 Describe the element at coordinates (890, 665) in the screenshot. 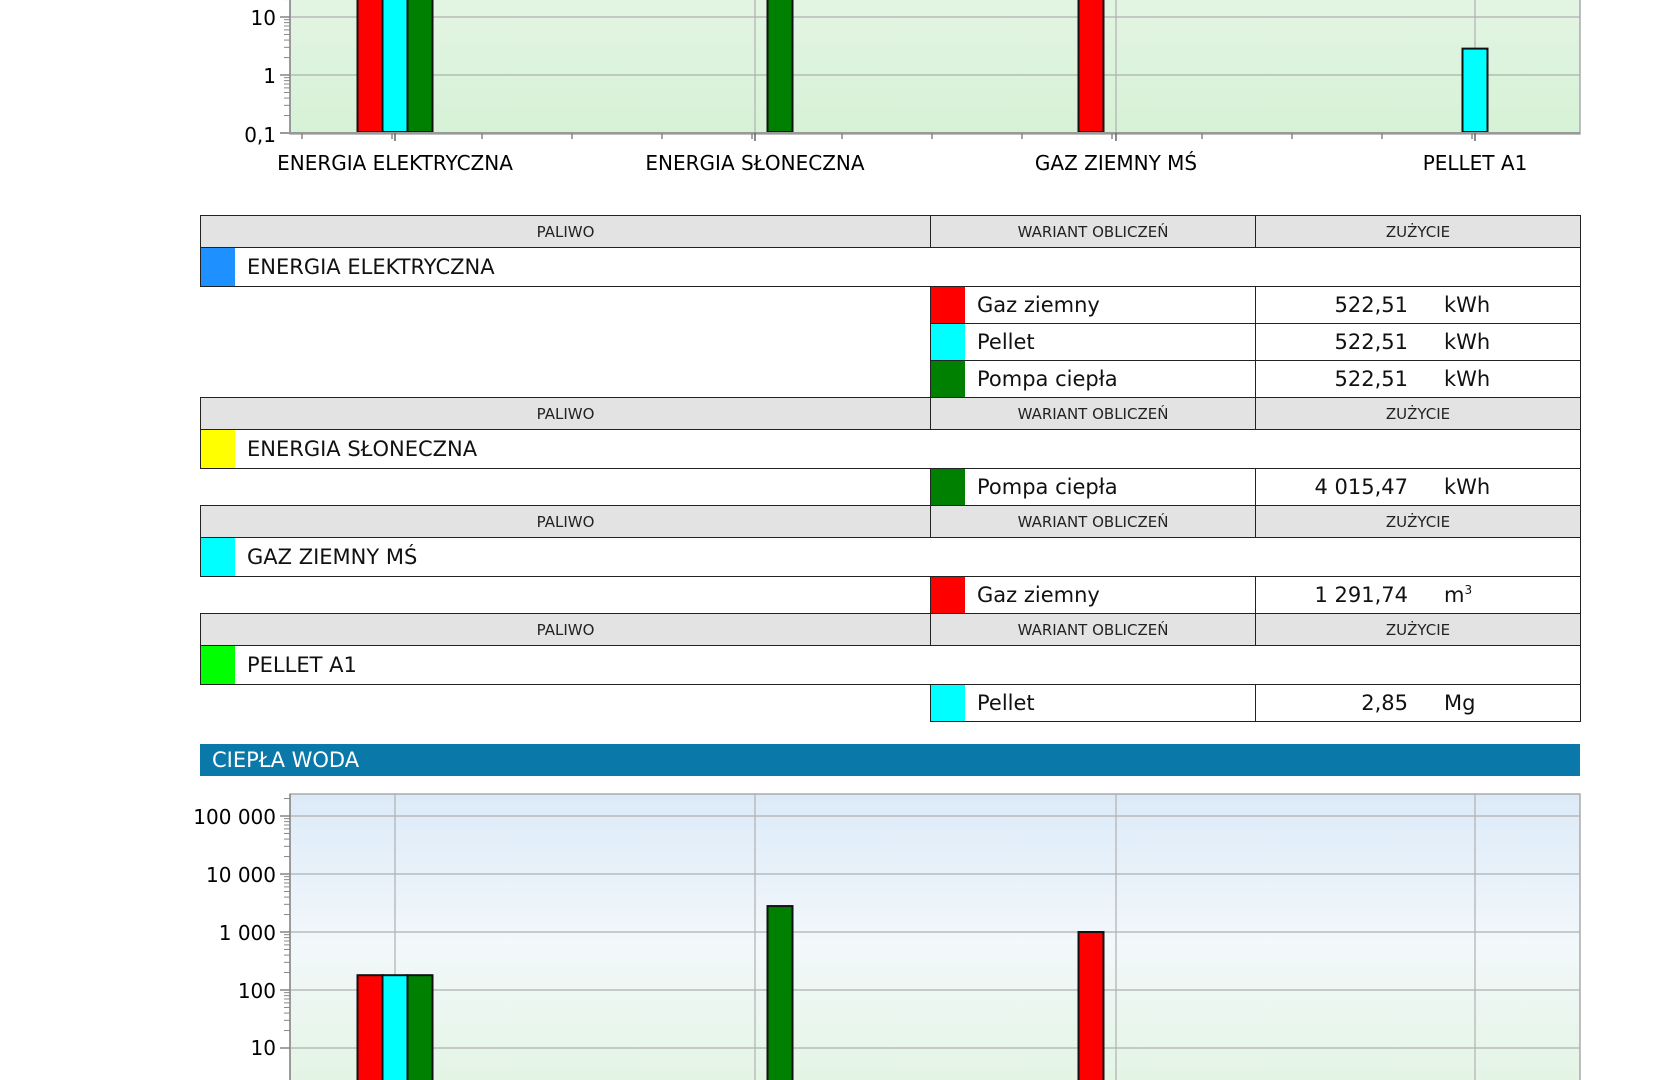

I see `fuel-row: PELLET A1` at that location.